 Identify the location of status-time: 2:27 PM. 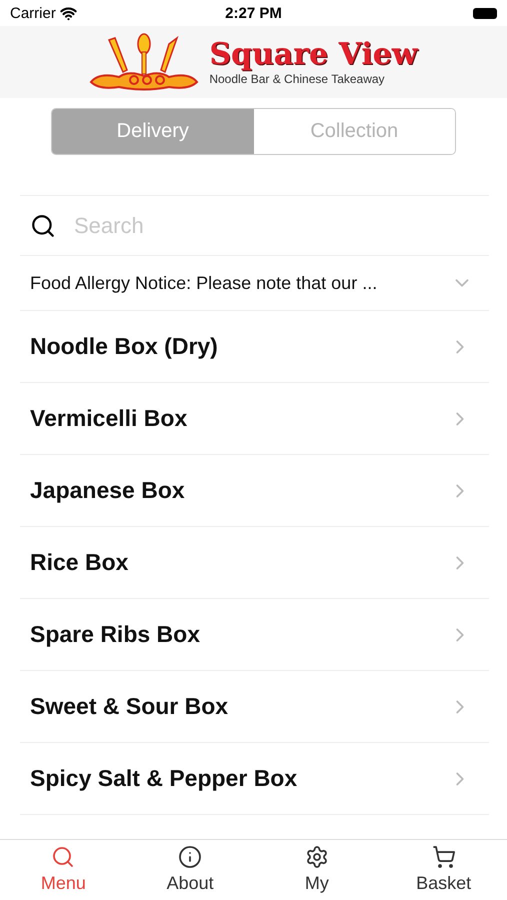
(253, 13).